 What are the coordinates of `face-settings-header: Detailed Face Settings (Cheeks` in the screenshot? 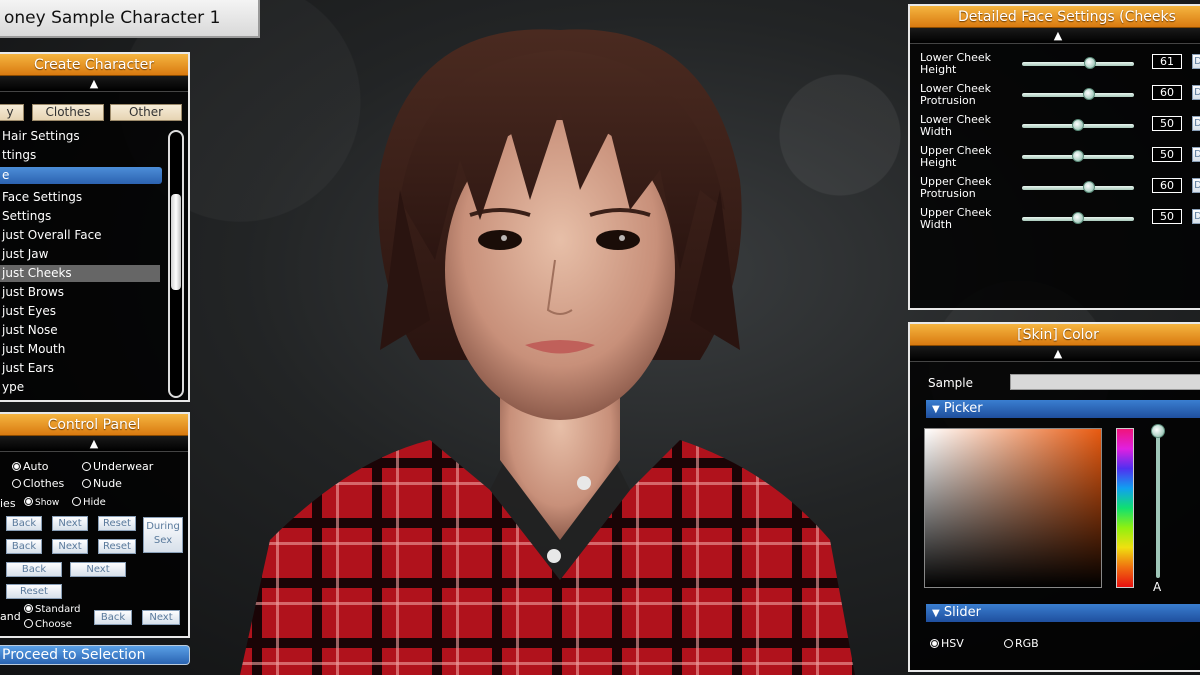 It's located at (1055, 17).